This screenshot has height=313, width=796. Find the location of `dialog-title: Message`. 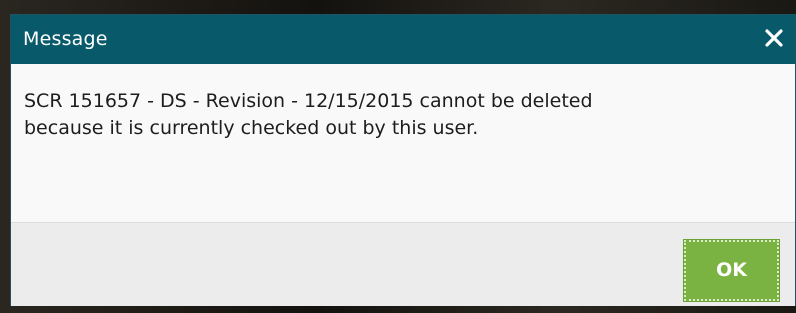

dialog-title: Message is located at coordinates (65, 39).